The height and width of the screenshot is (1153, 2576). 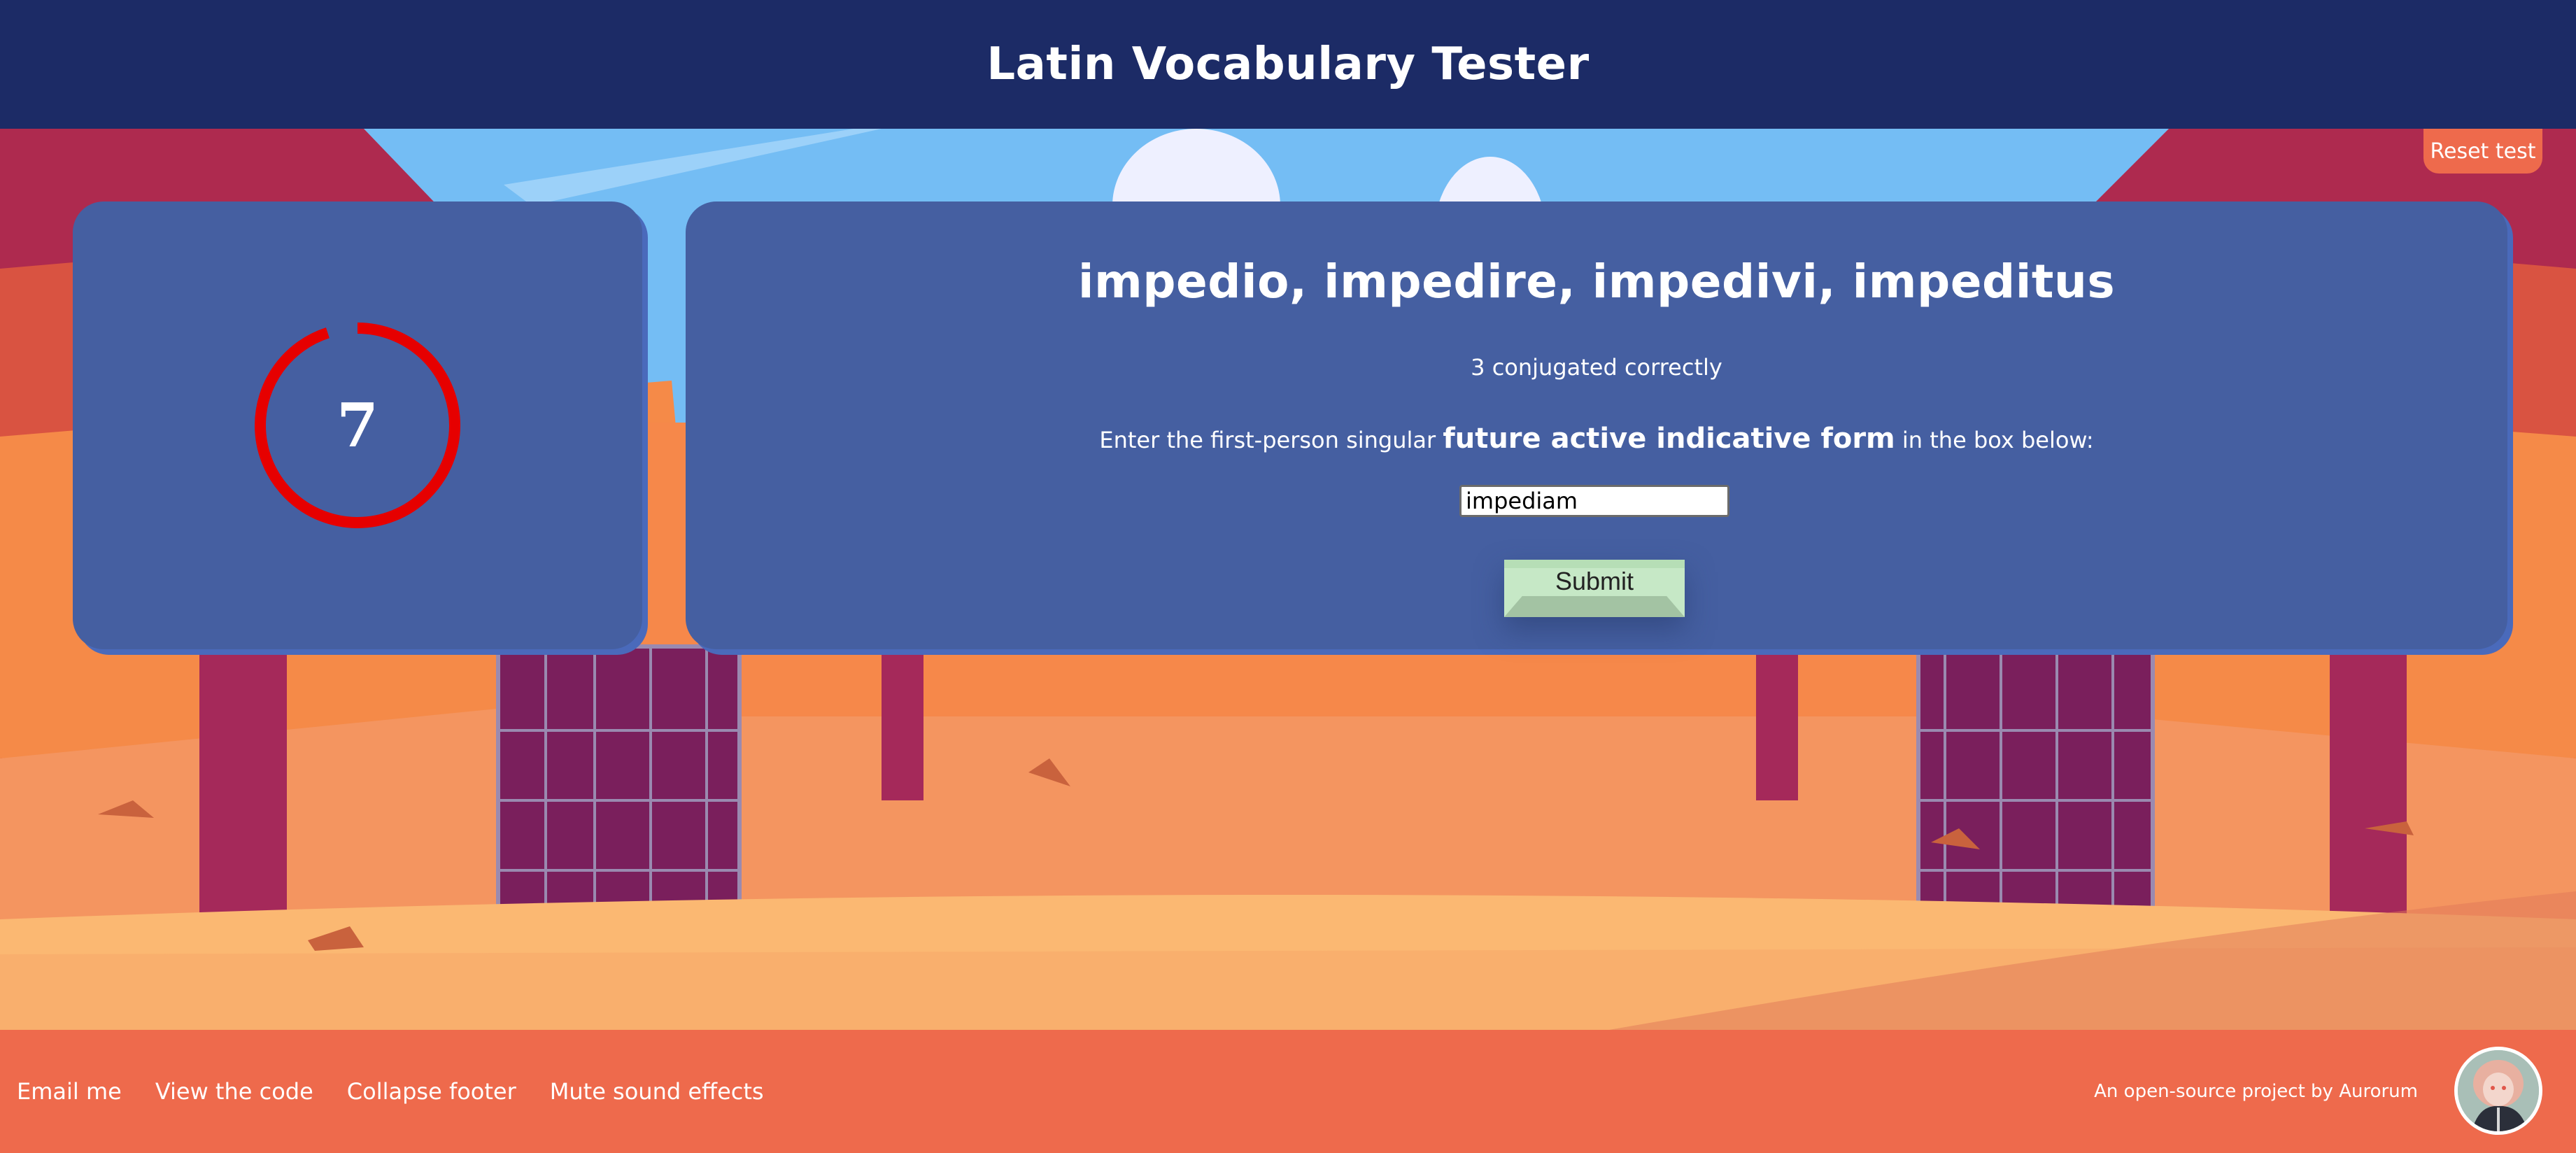 I want to click on submit-bevel-bottom, so click(x=1594, y=606).